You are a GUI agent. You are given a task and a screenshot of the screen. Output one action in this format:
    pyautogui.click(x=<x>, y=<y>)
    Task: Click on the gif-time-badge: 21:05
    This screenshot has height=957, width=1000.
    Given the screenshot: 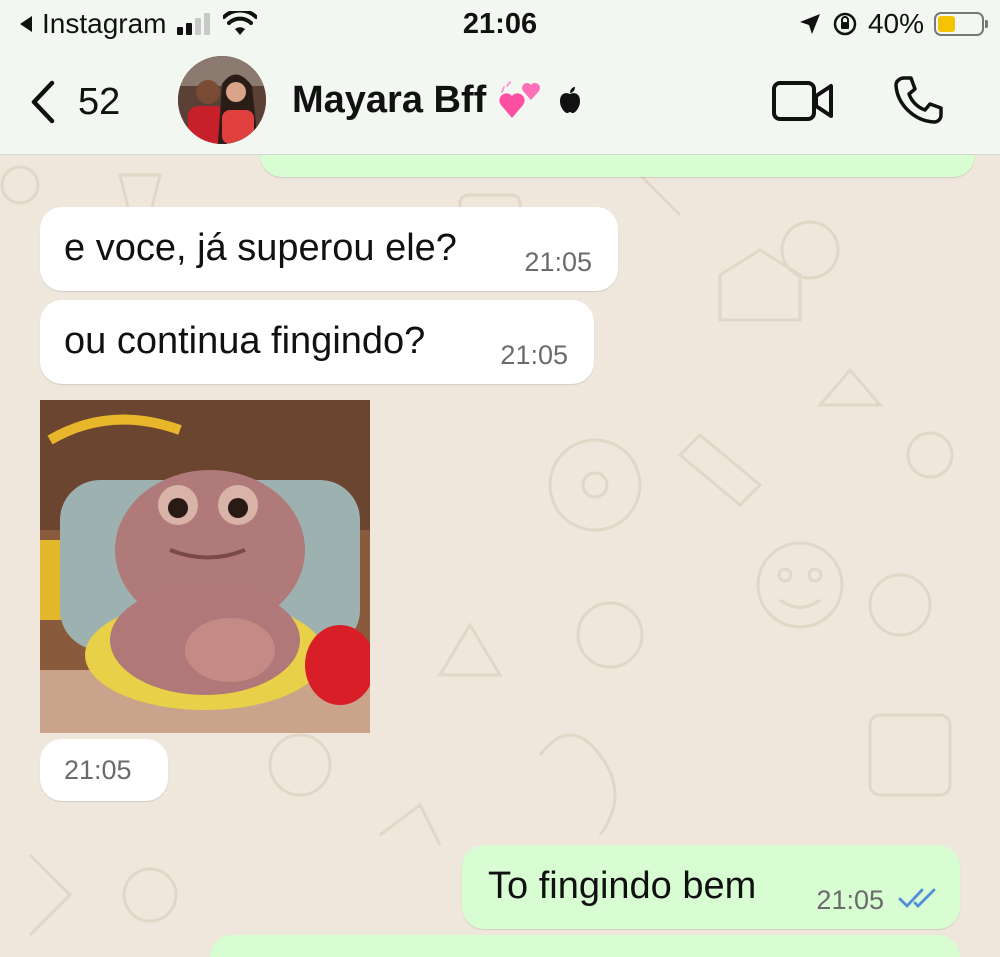 What is the action you would take?
    pyautogui.click(x=104, y=770)
    